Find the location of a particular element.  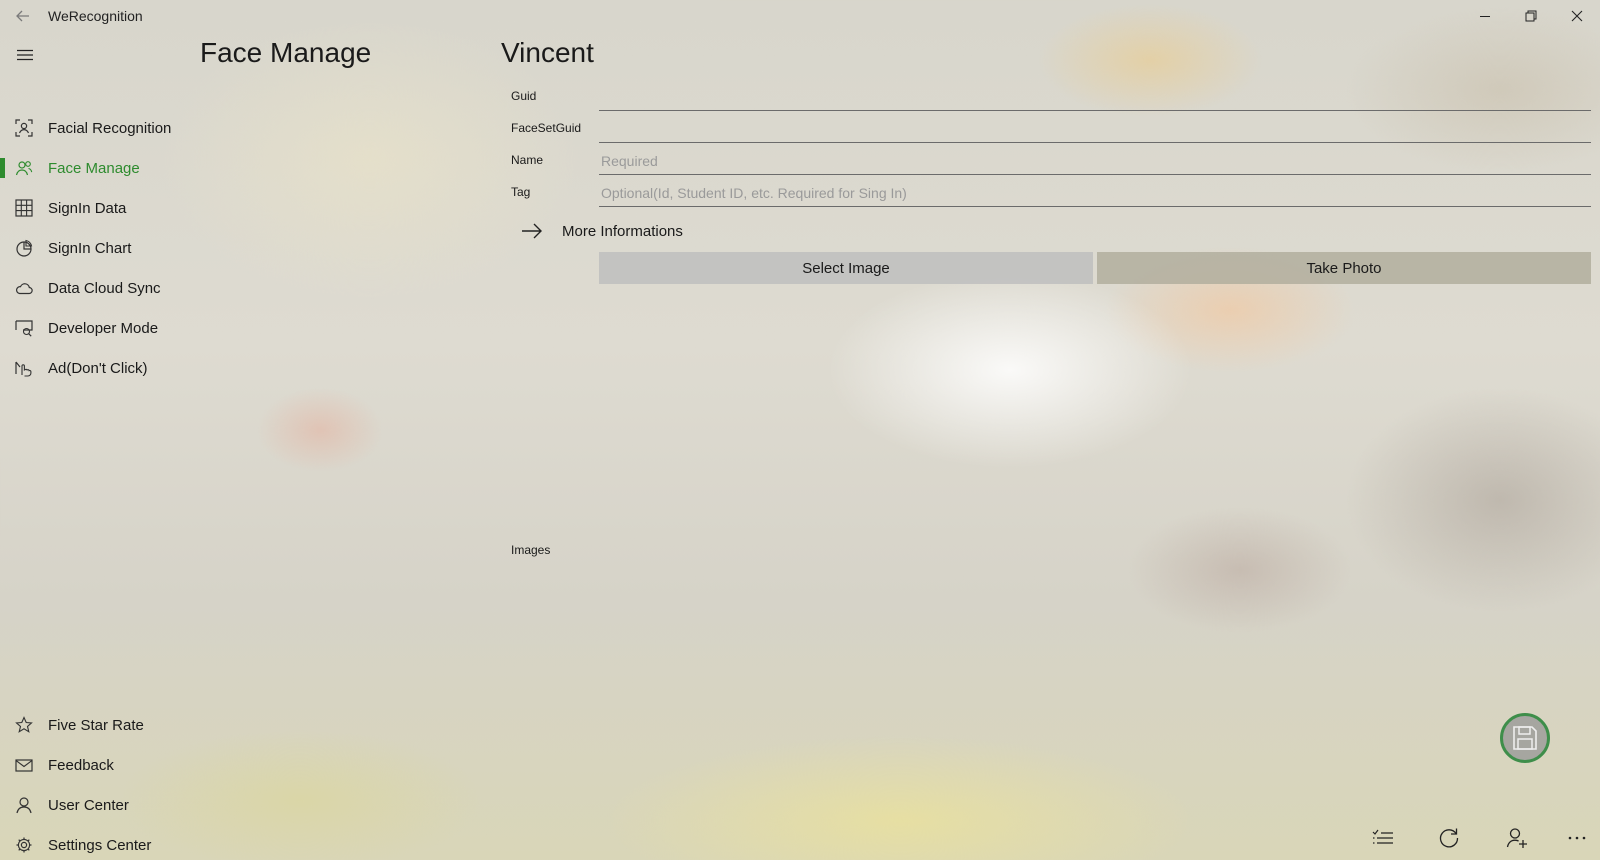

add-user-button is located at coordinates (1517, 838).